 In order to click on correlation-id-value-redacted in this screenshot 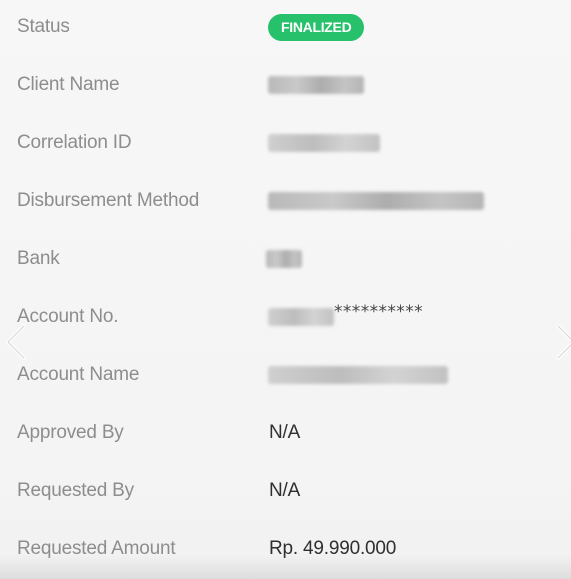, I will do `click(324, 143)`.